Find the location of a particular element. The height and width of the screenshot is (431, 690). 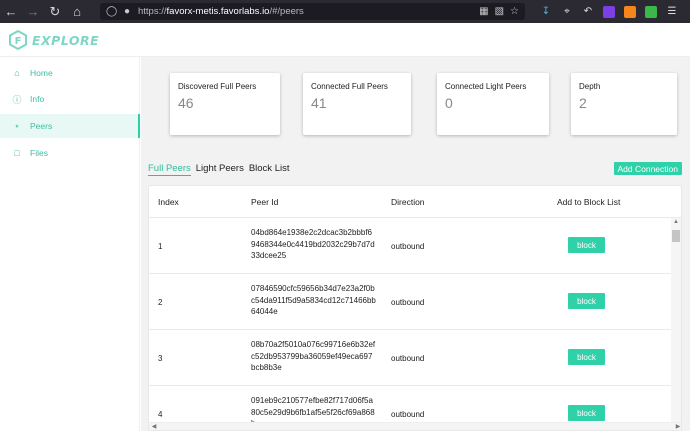

sidebar-item-label: Home is located at coordinates (41, 73).